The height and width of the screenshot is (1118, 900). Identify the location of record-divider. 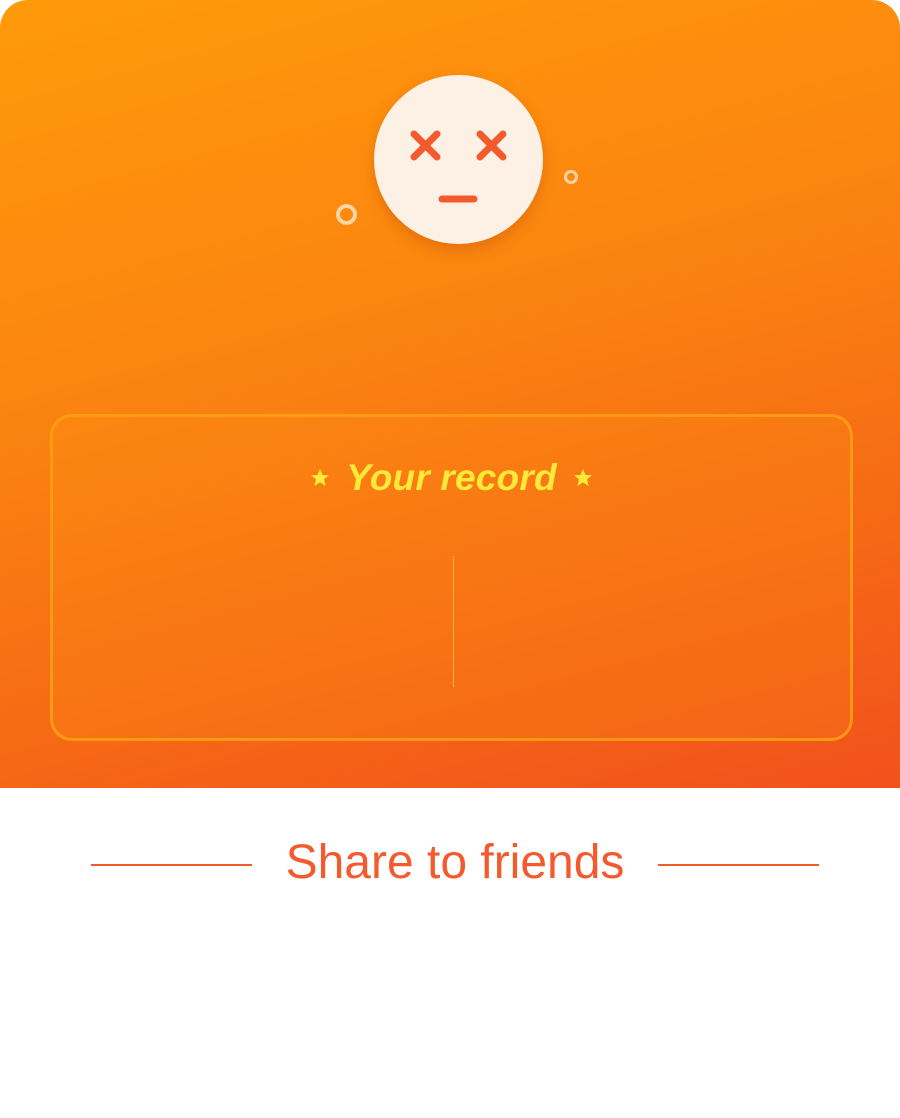
(453, 621).